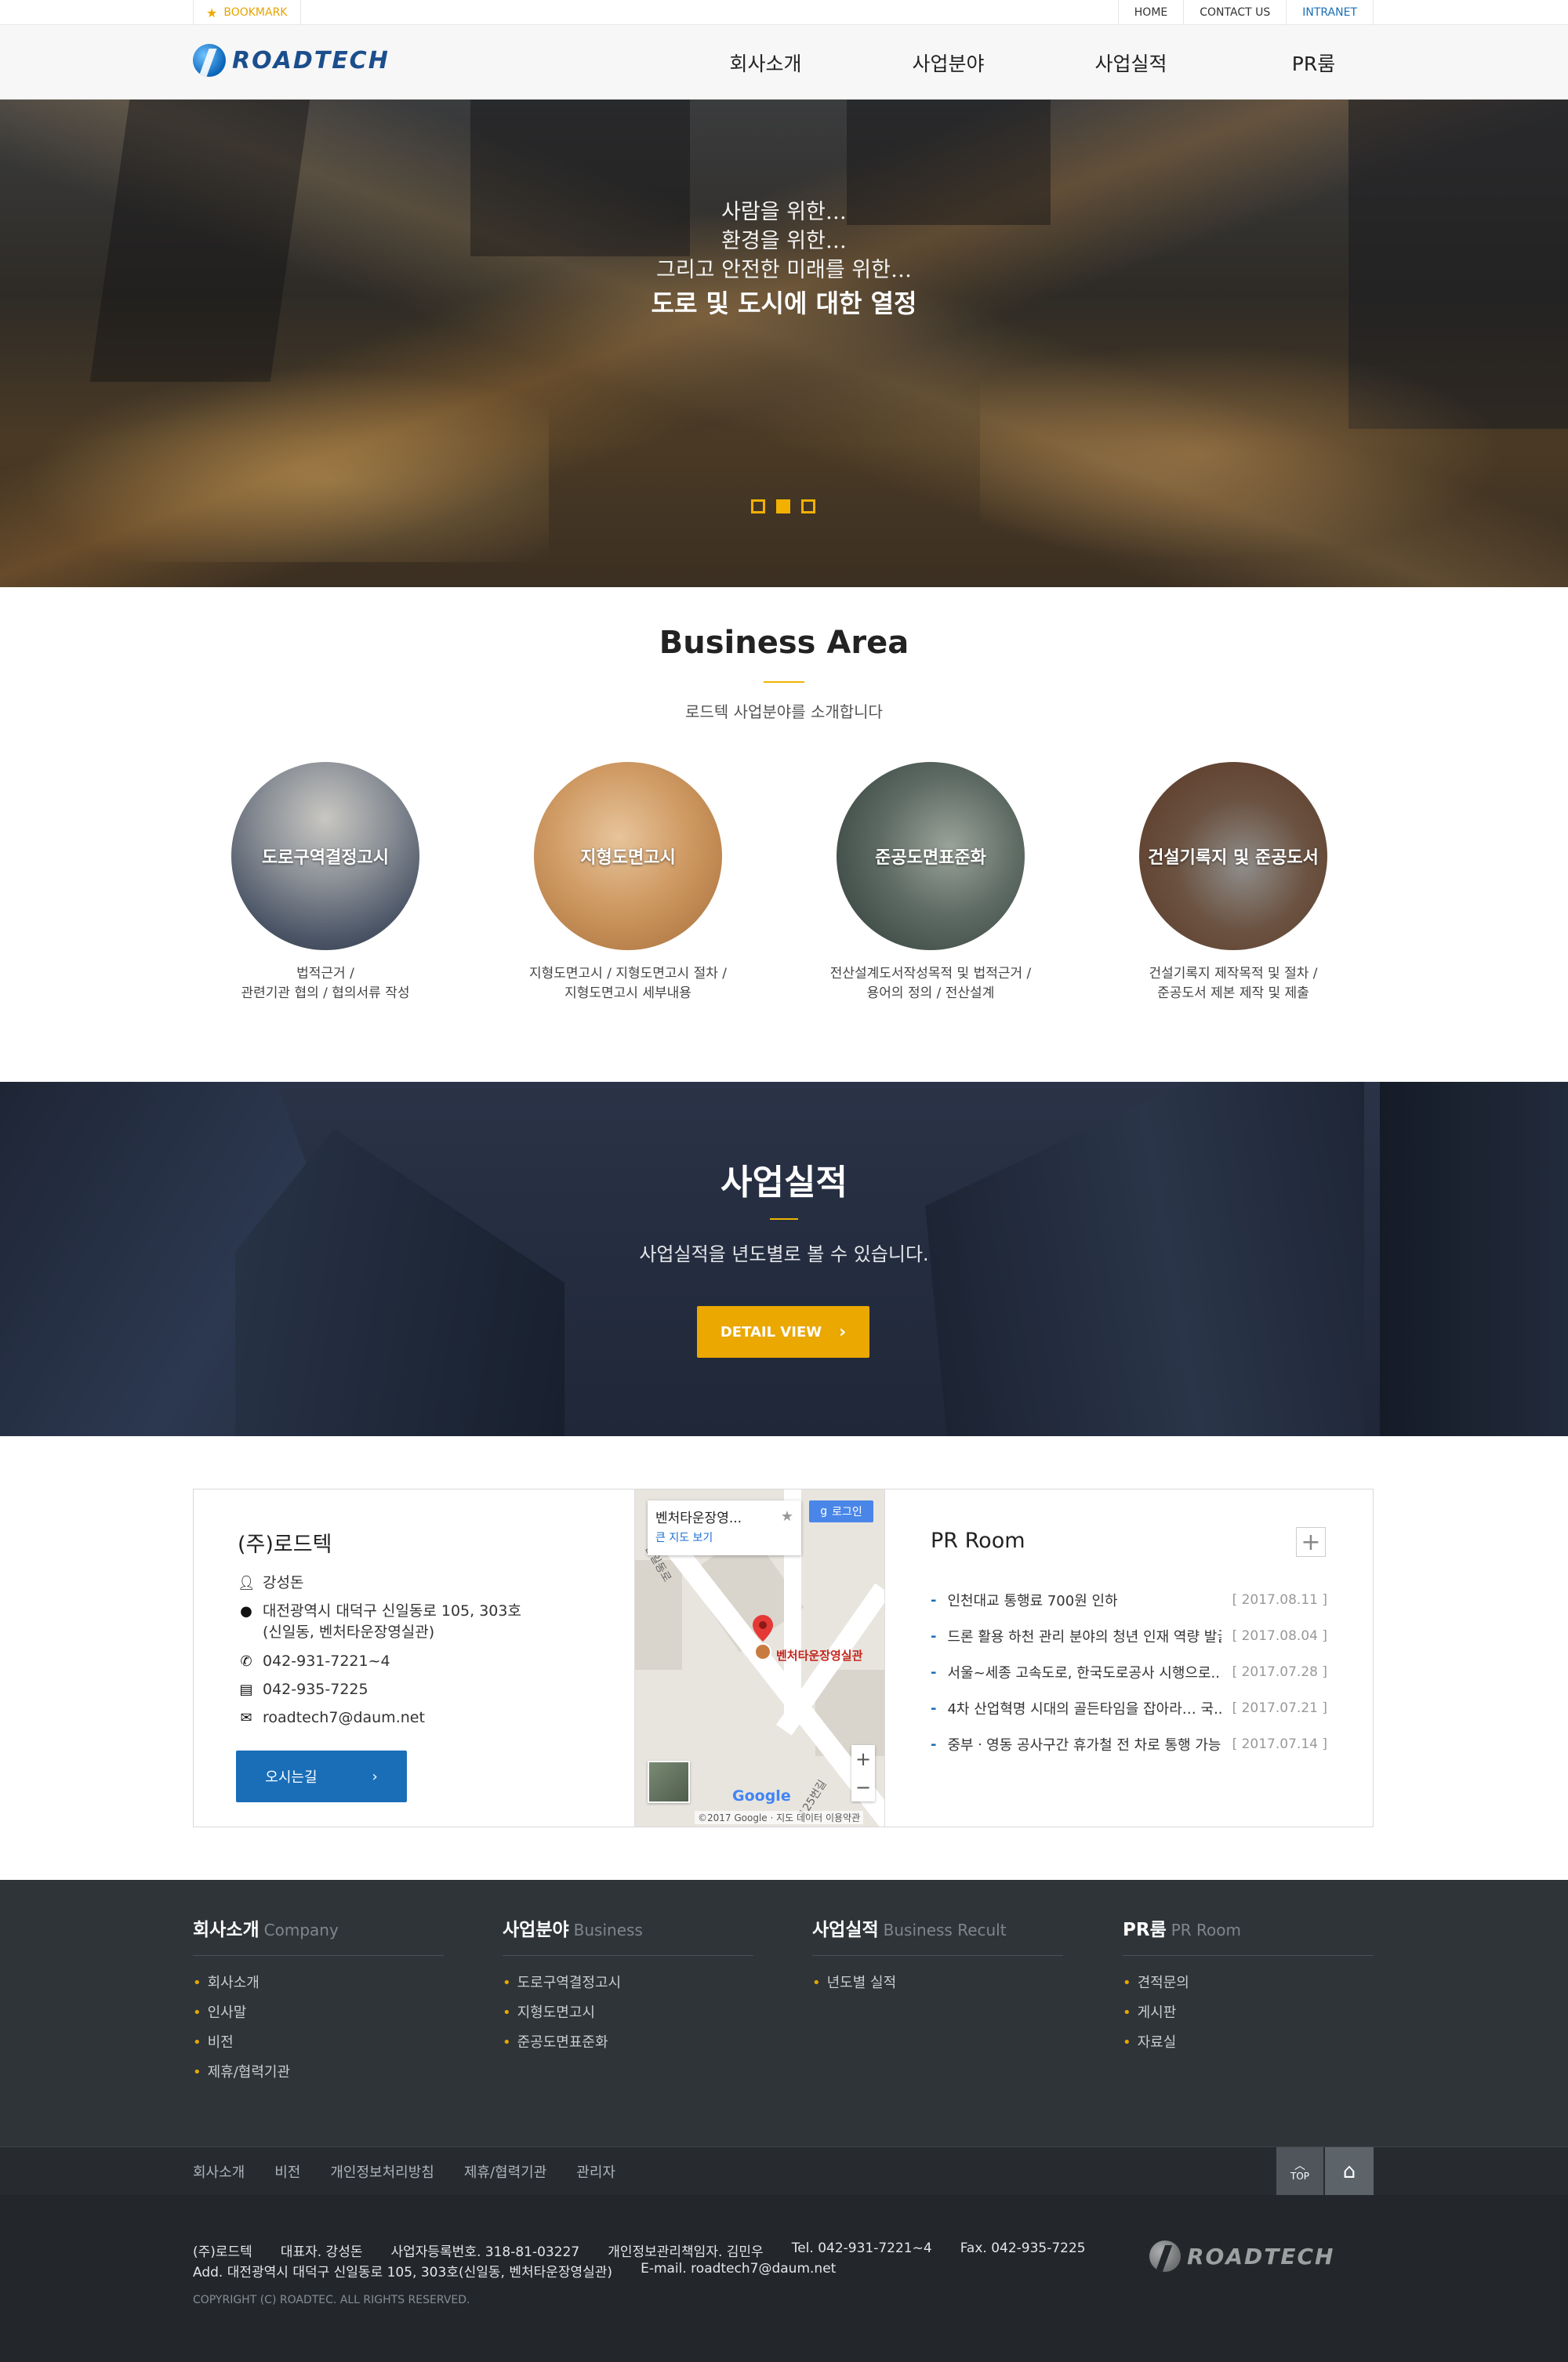  I want to click on footer-link: 년도별 실적, so click(937, 1983).